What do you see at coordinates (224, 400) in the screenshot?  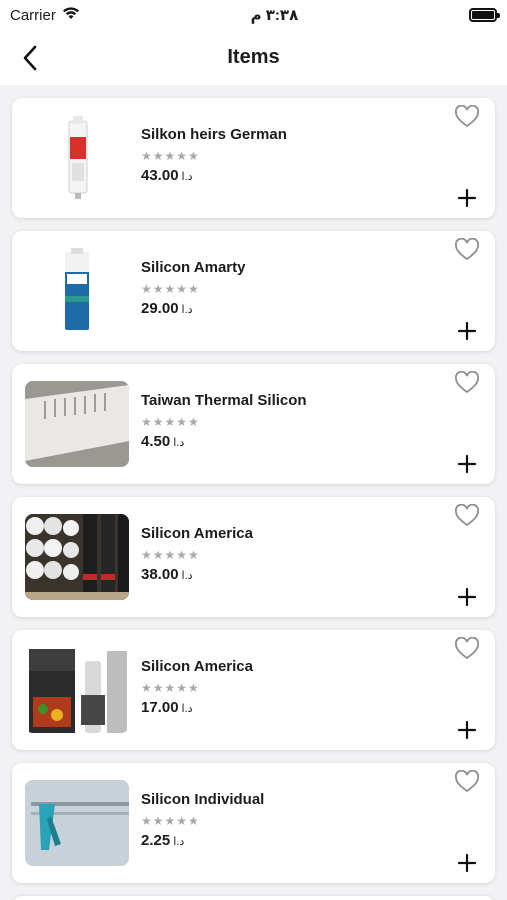 I see `item-name: Taiwan Thermal Silicon` at bounding box center [224, 400].